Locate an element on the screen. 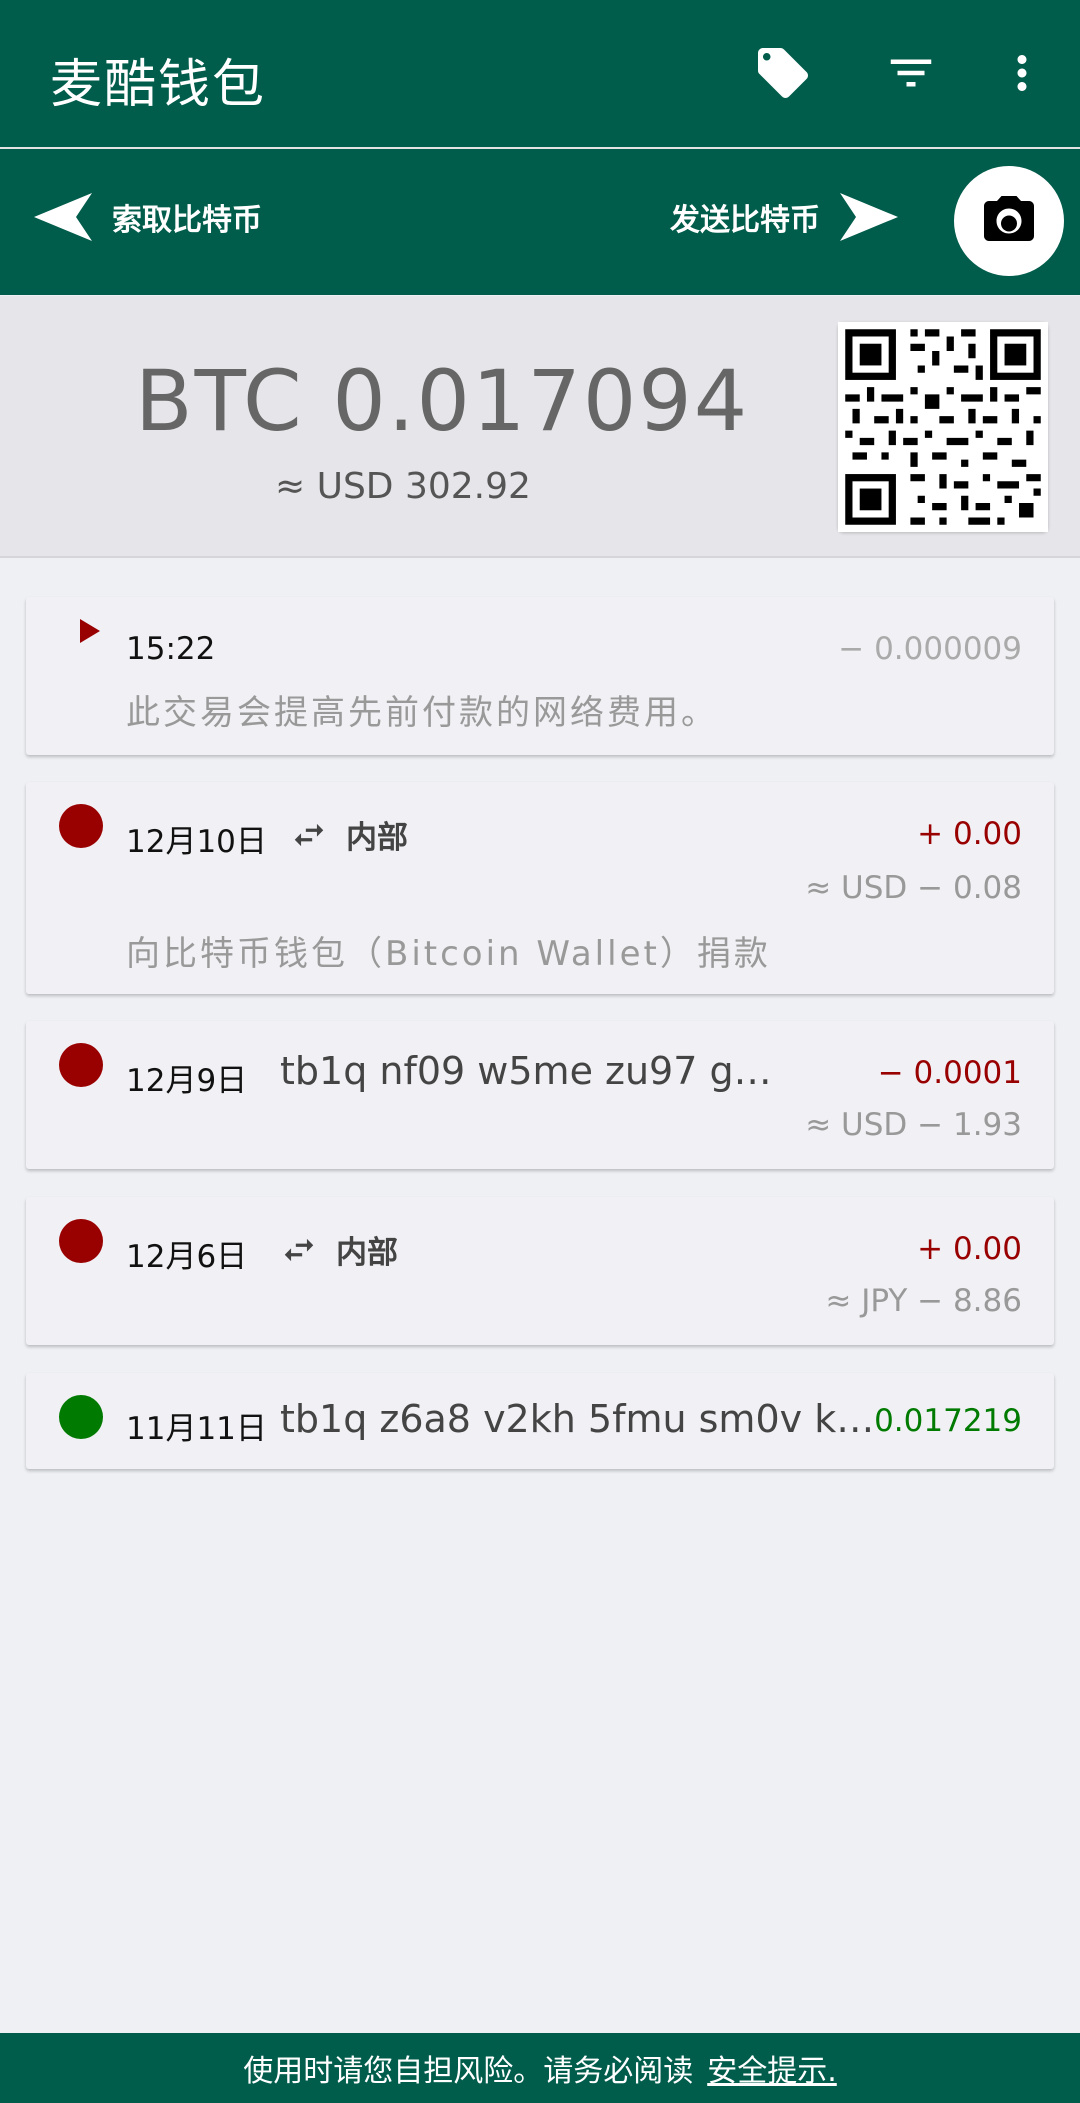  request-coins-button: 索取比特币 is located at coordinates (148, 217).